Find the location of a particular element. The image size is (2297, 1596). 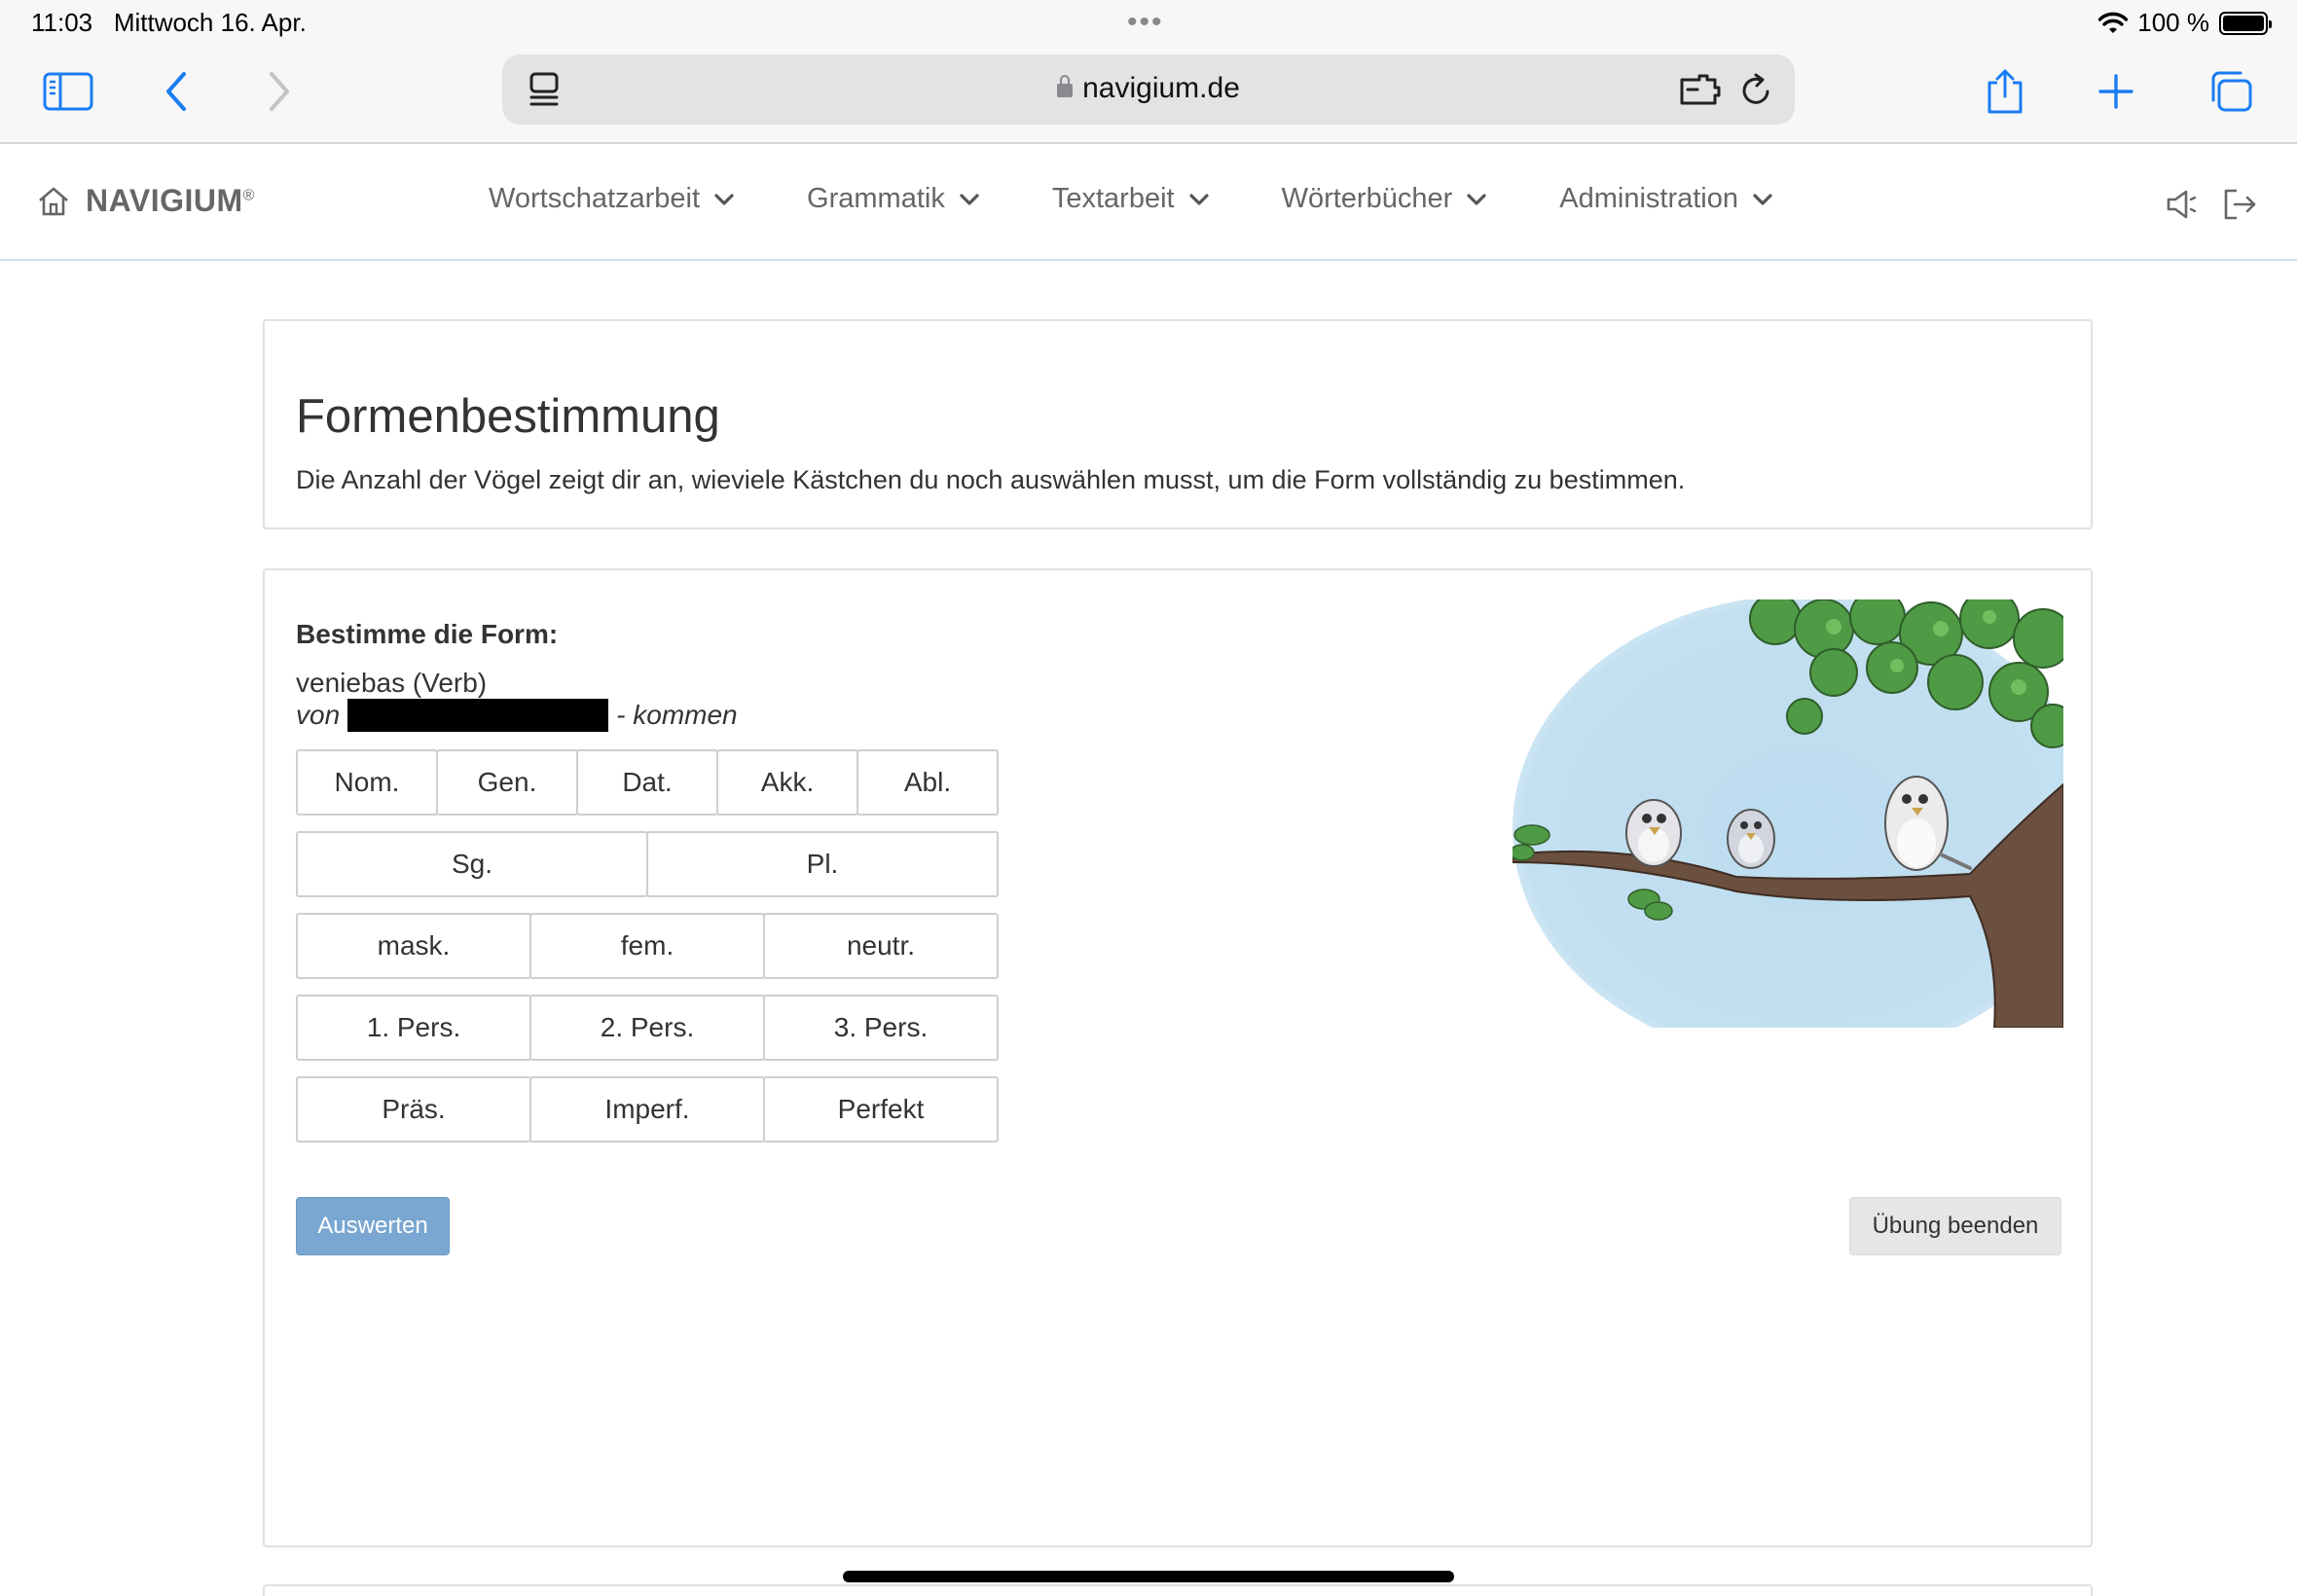

option-fem: fem. is located at coordinates (647, 946).